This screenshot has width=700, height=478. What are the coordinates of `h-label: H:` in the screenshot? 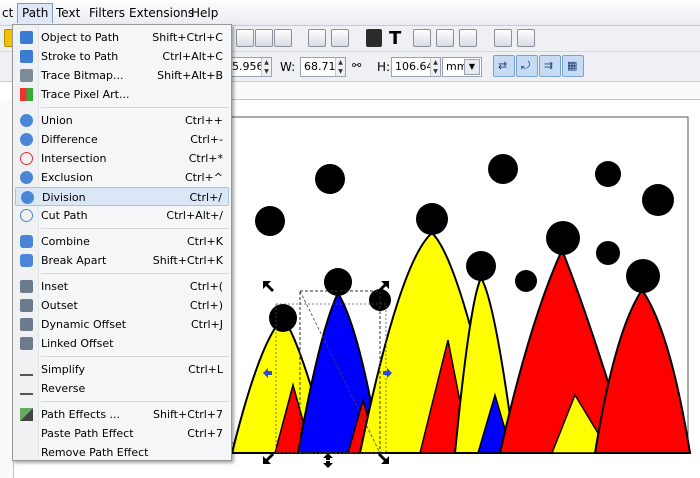 It's located at (384, 67).